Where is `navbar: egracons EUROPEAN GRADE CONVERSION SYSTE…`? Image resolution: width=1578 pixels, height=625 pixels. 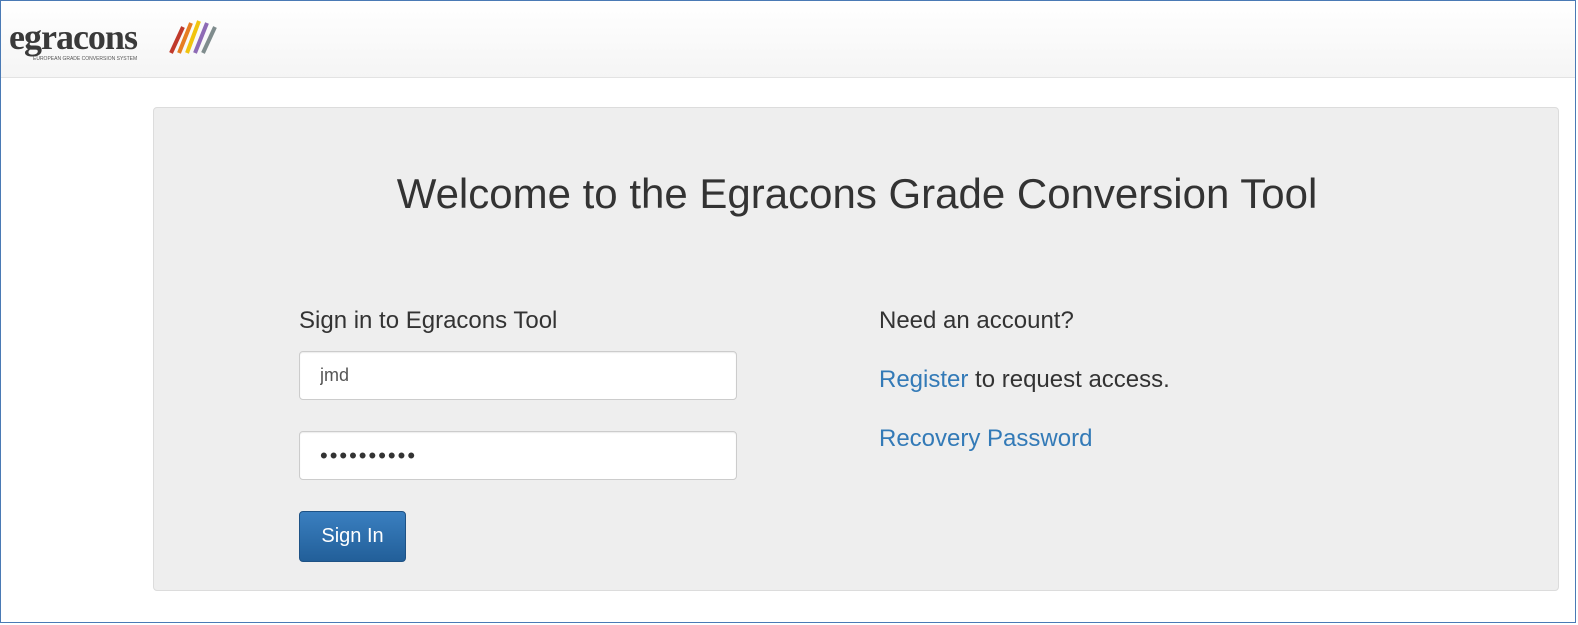 navbar: egracons EUROPEAN GRADE CONVERSION SYSTE… is located at coordinates (788, 39).